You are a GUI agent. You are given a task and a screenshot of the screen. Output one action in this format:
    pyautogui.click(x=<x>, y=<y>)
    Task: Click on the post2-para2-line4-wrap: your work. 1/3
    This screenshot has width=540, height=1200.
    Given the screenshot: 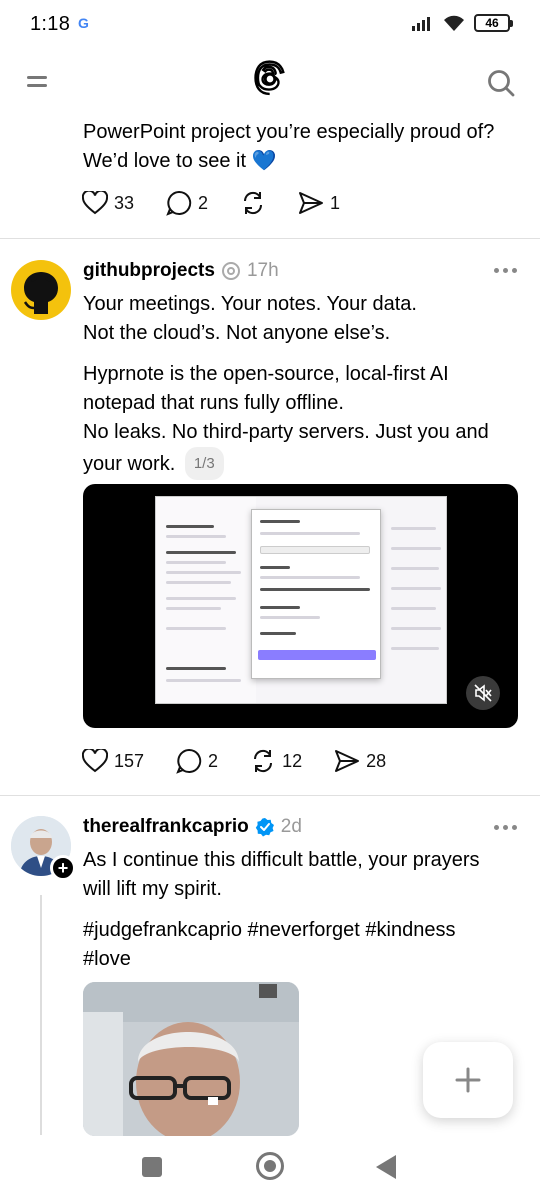 What is the action you would take?
    pyautogui.click(x=303, y=463)
    